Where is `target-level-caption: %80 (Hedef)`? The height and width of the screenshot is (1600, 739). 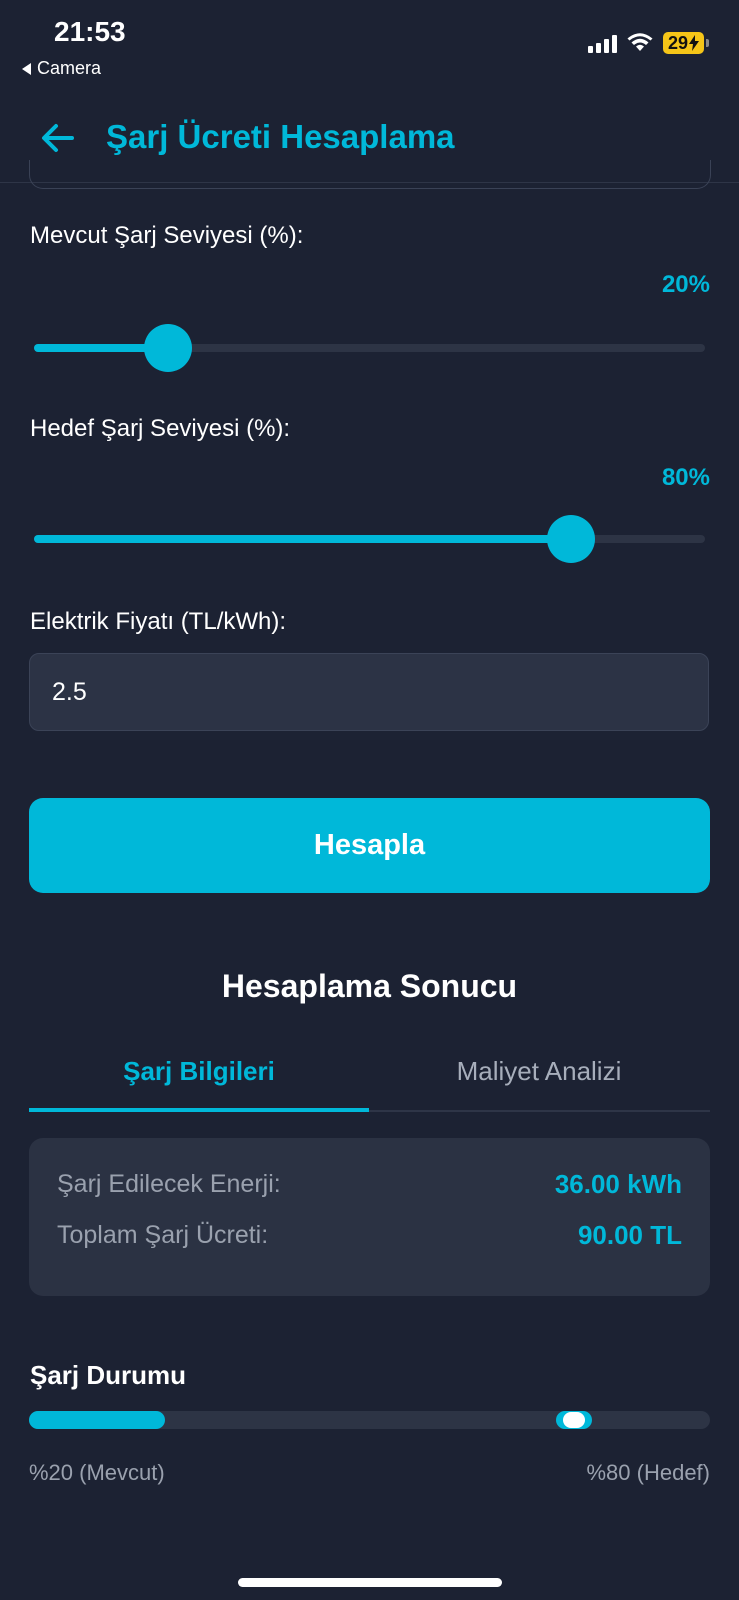
target-level-caption: %80 (Hedef) is located at coordinates (648, 1472).